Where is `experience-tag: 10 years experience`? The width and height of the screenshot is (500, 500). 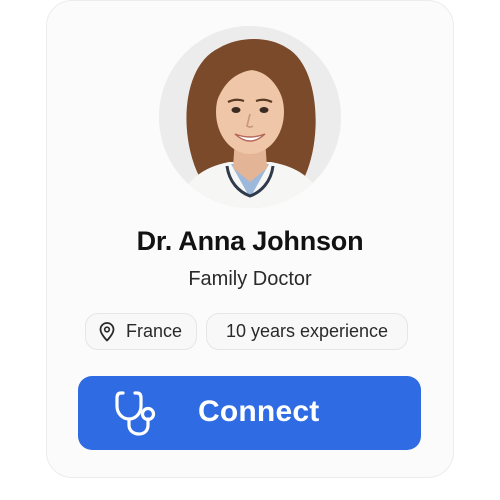 experience-tag: 10 years experience is located at coordinates (307, 331).